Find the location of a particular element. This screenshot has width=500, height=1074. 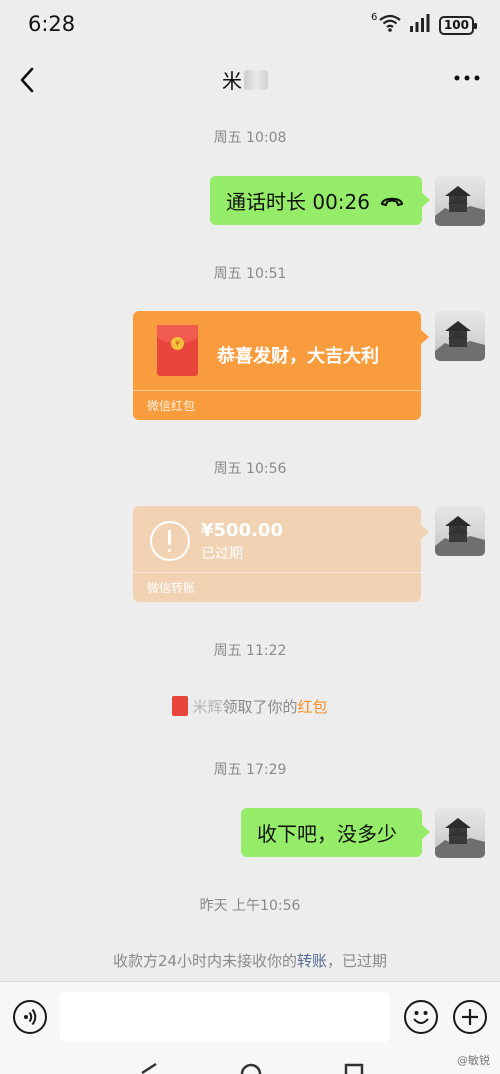

nav-home-icon is located at coordinates (251, 1068).